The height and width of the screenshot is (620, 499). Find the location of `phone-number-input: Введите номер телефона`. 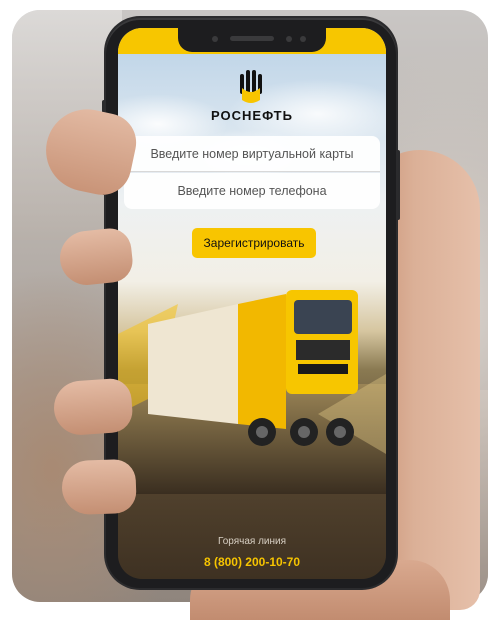

phone-number-input: Введите номер телефона is located at coordinates (252, 191).